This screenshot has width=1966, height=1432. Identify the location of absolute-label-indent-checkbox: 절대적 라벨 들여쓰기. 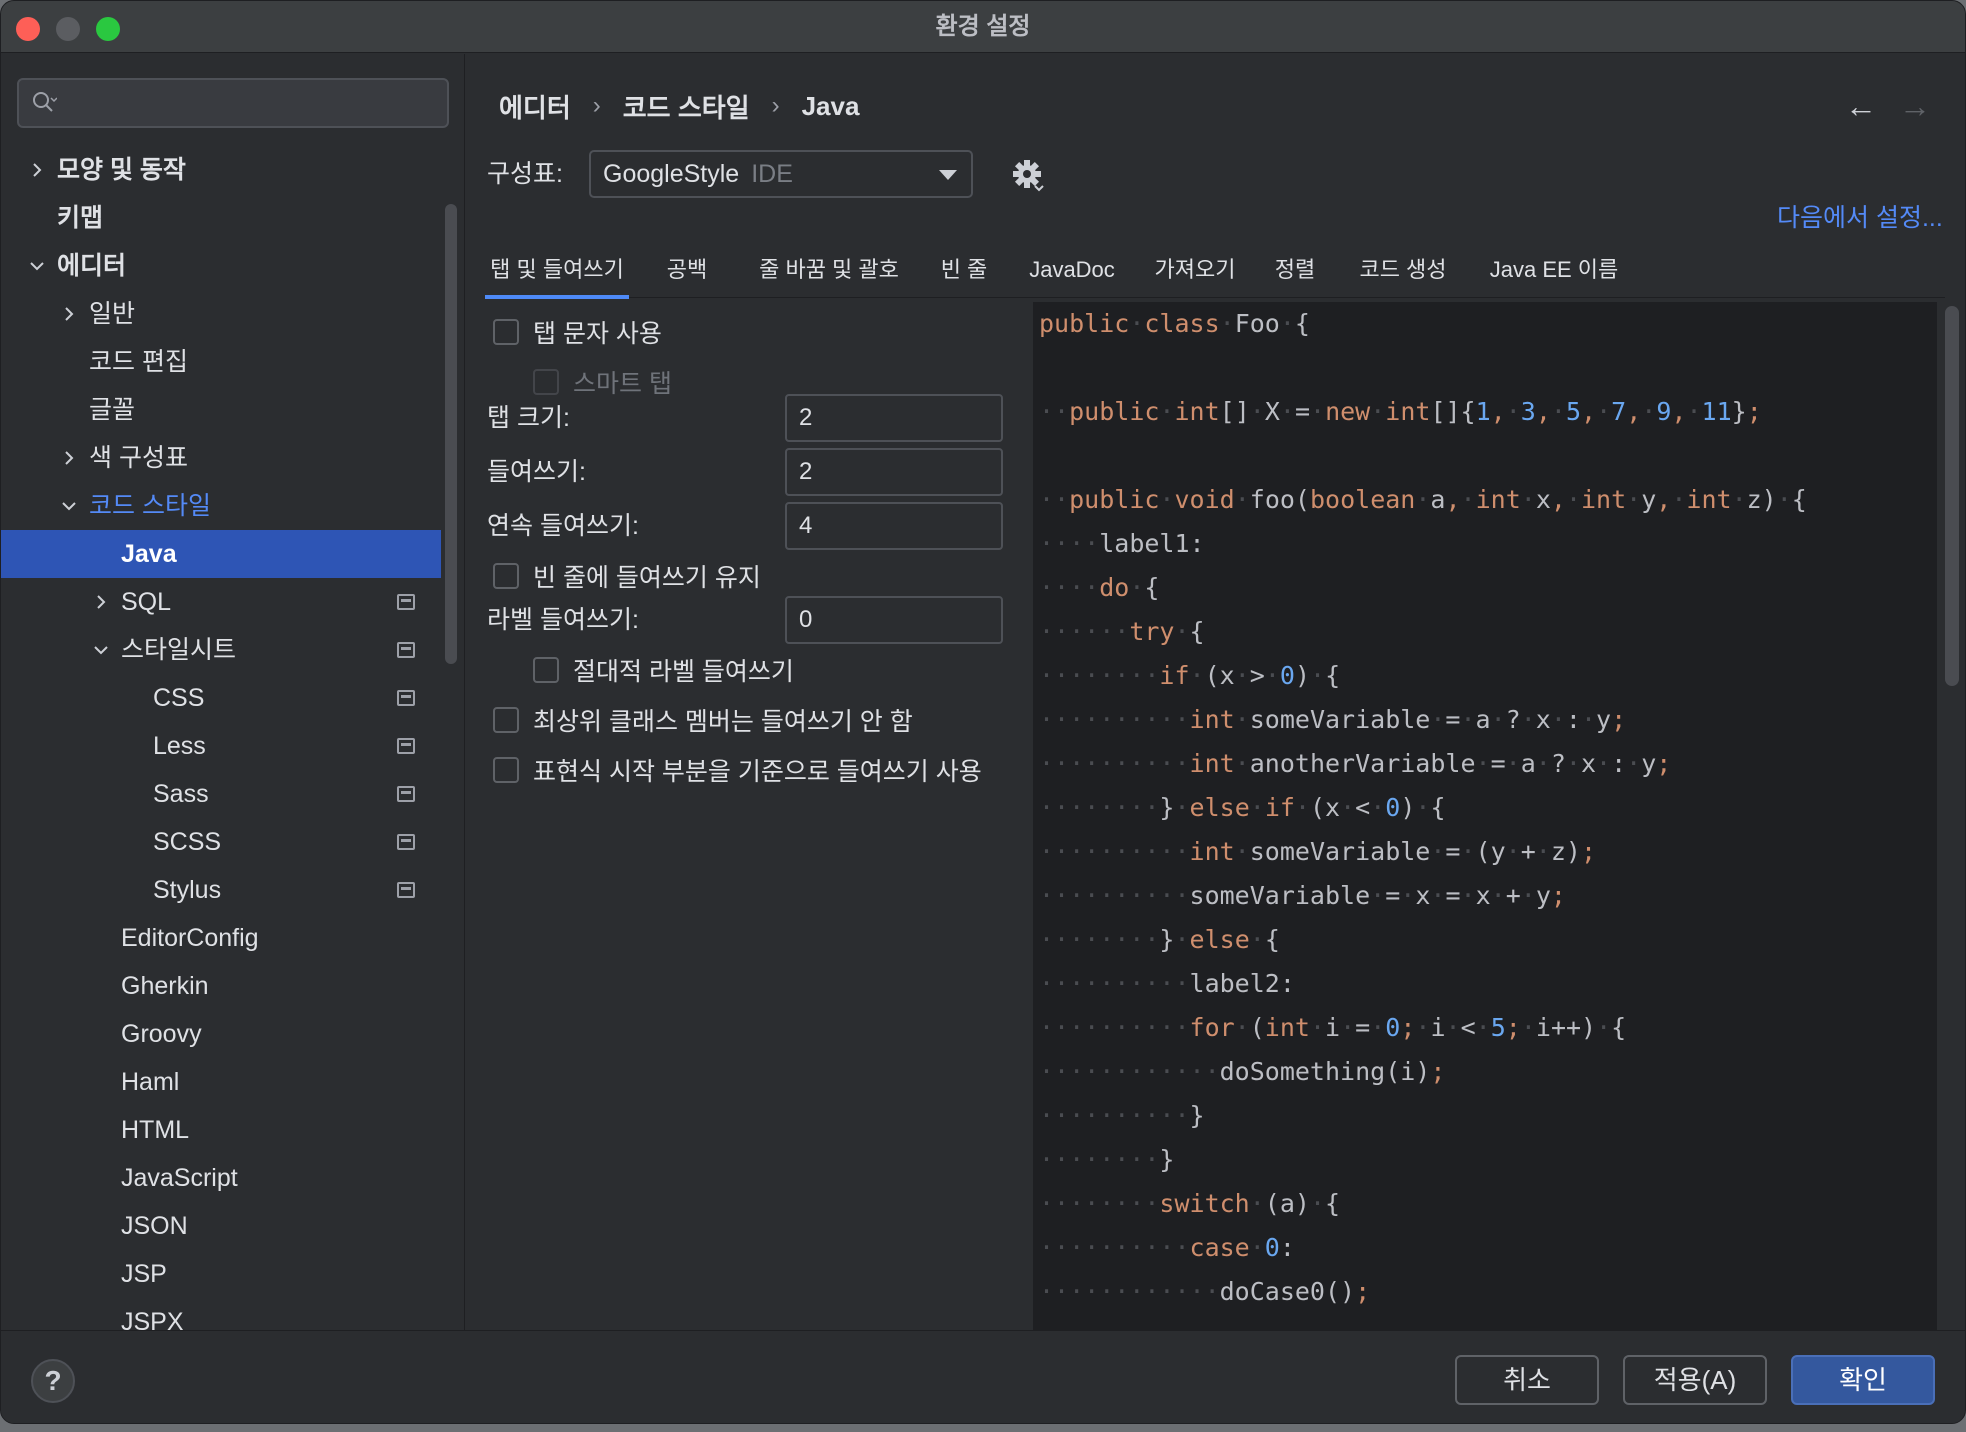
(663, 670).